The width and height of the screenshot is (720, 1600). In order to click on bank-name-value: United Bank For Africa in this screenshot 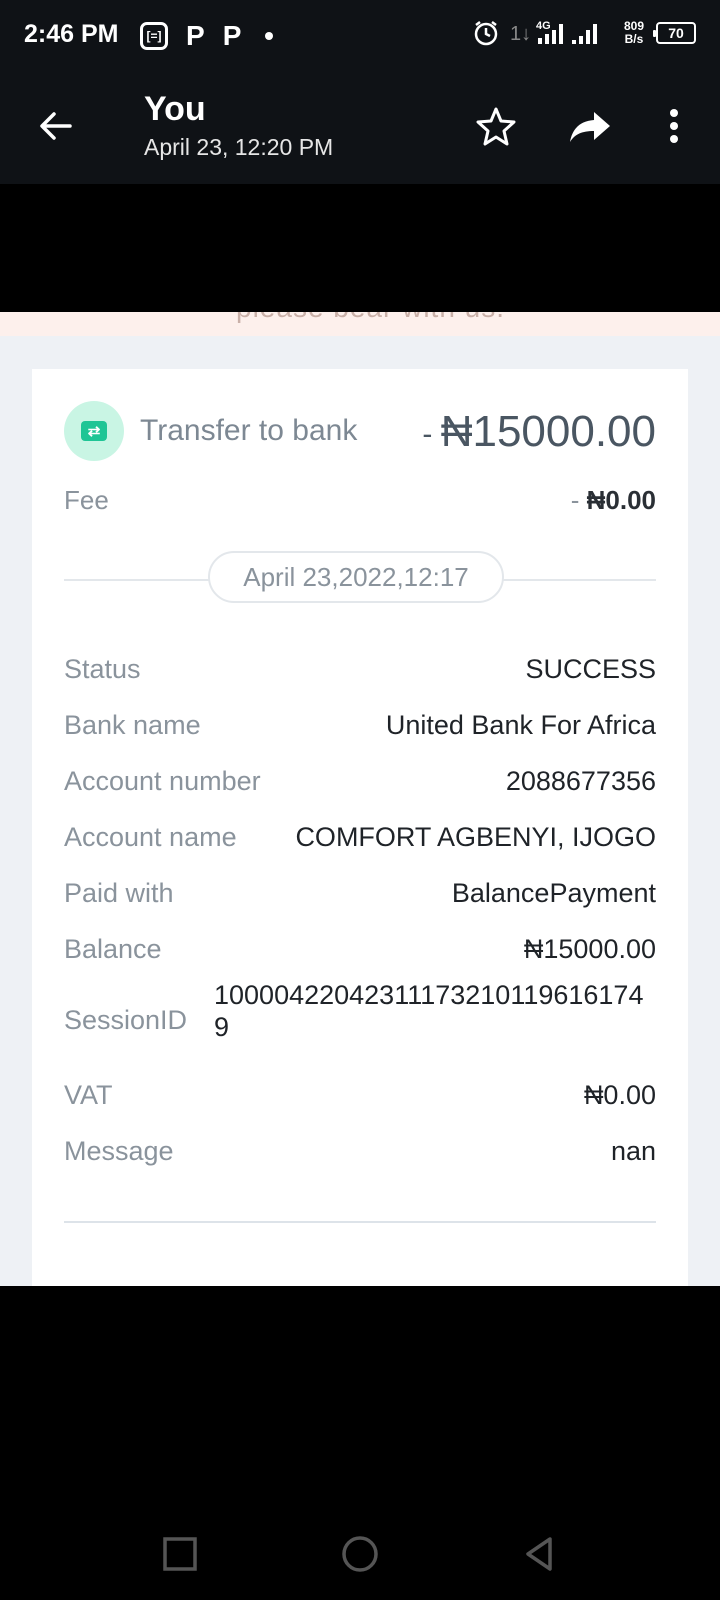, I will do `click(520, 725)`.